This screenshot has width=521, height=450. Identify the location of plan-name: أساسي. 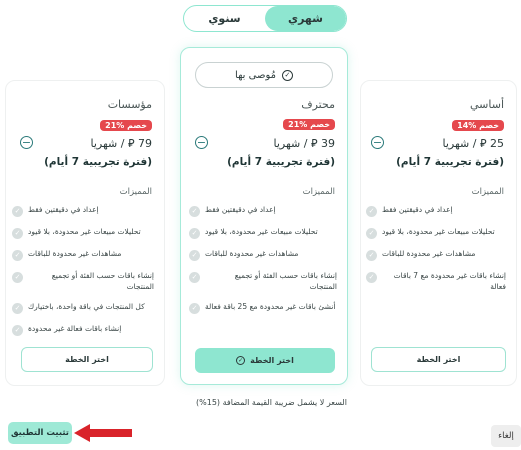
(486, 104).